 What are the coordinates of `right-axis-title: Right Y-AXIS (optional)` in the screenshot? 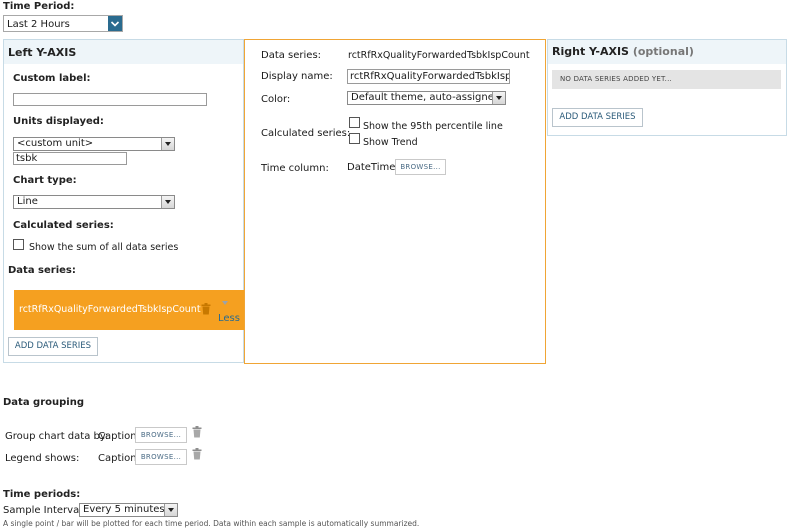 It's located at (623, 51).